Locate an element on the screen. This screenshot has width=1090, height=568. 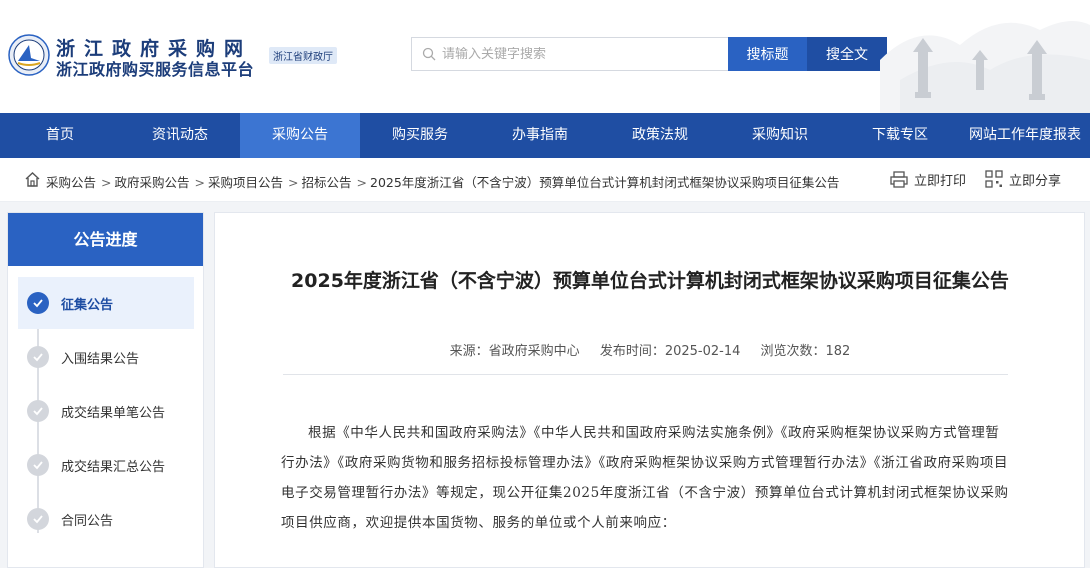
step-solicitation-notice: 征集公告 is located at coordinates (106, 303).